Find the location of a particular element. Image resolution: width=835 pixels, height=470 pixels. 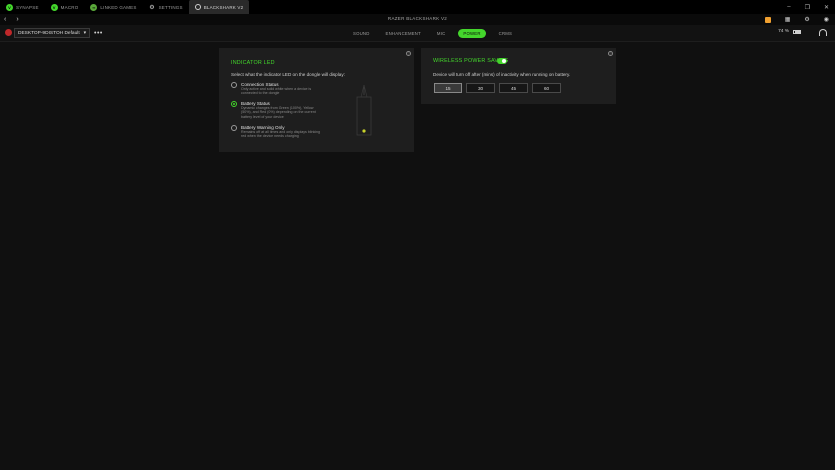

profile-select: DESKTOP-9DISTOH Default ▾ is located at coordinates (52, 33).